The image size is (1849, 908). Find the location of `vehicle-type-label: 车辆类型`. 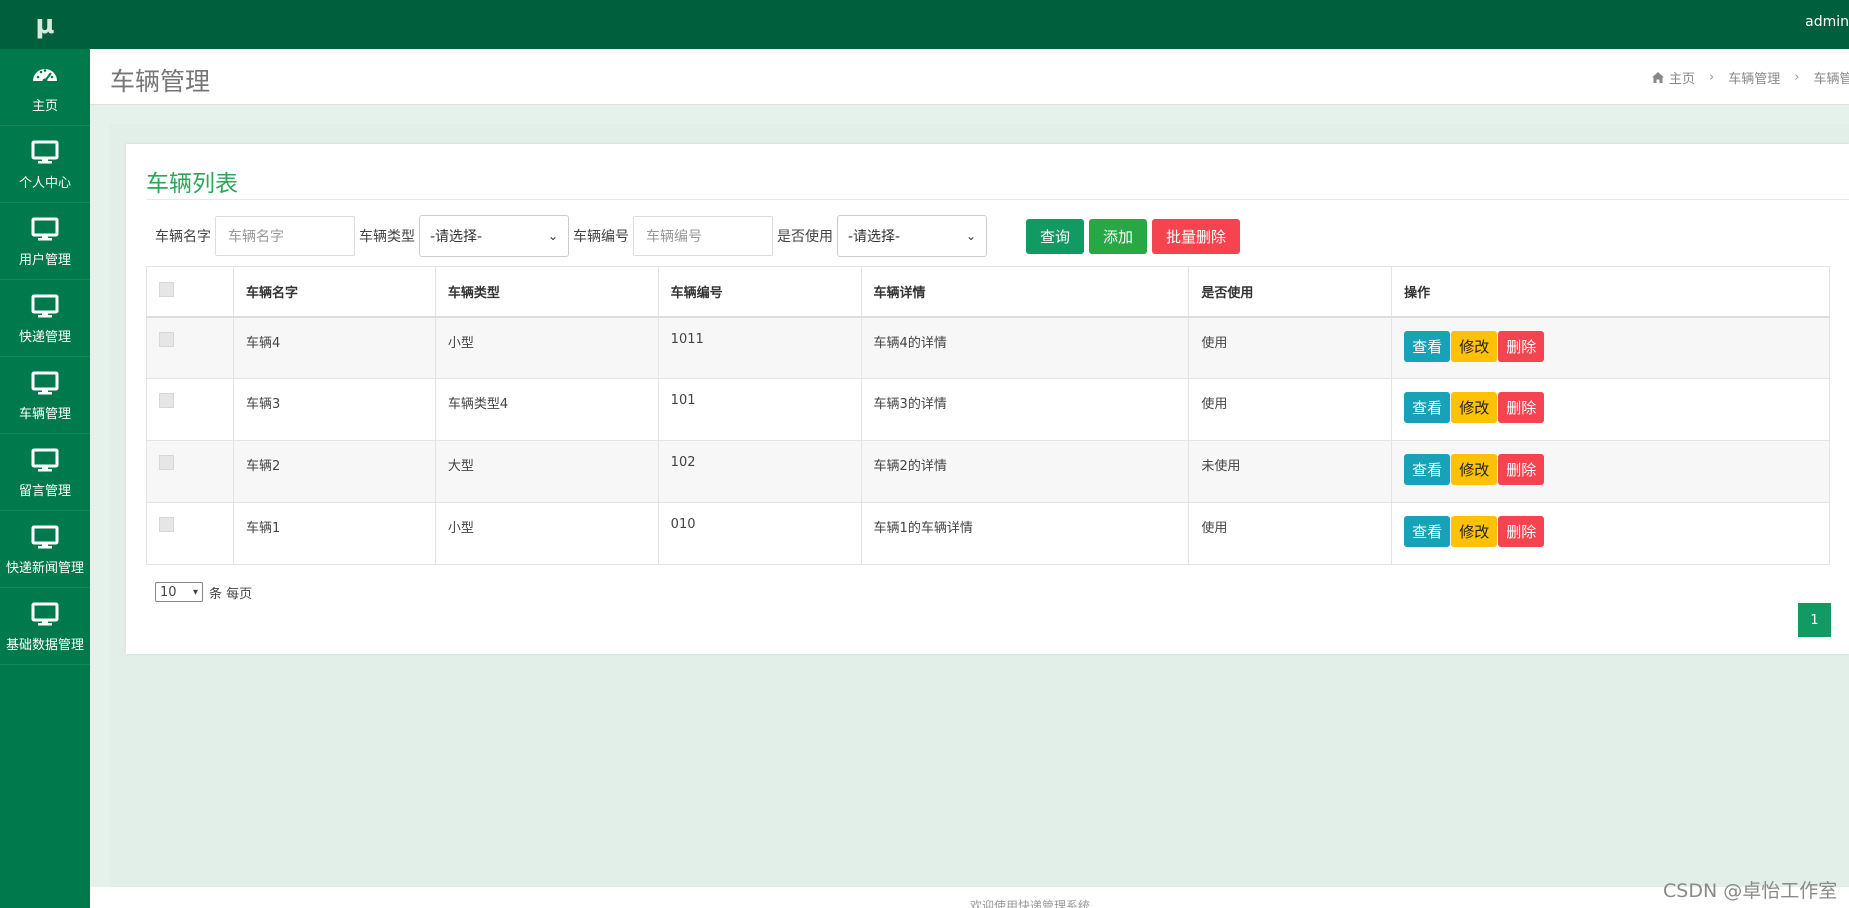

vehicle-type-label: 车辆类型 is located at coordinates (387, 237).